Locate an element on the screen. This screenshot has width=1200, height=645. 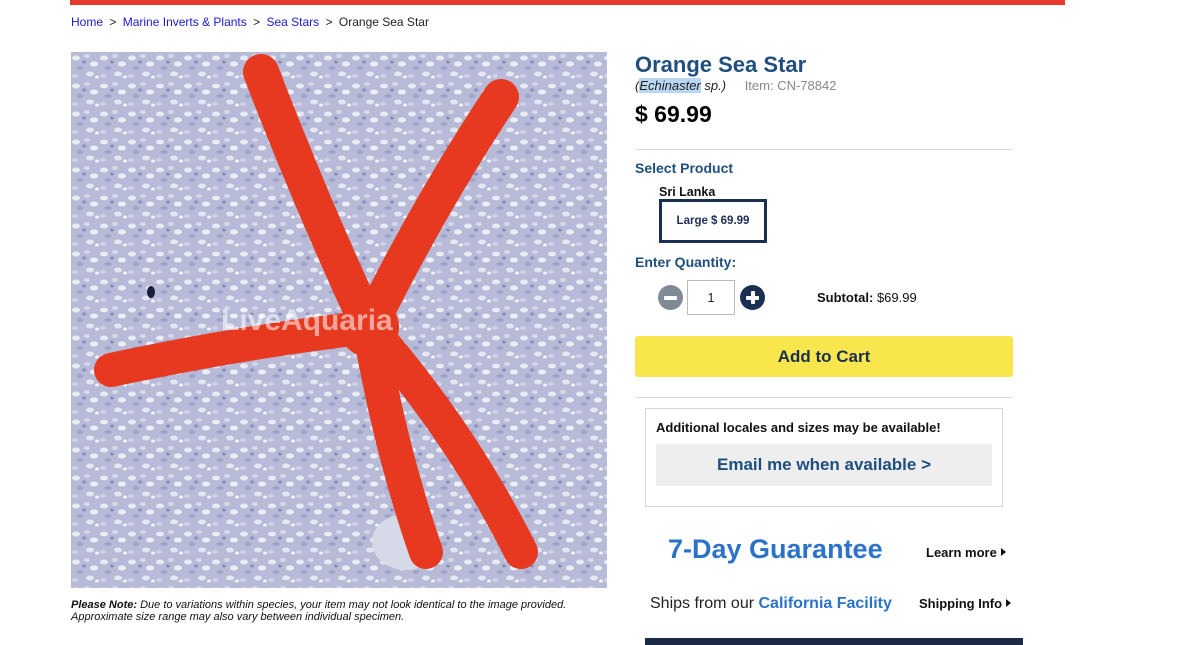
breadcrumb-sea-stars: Sea Stars is located at coordinates (292, 22).